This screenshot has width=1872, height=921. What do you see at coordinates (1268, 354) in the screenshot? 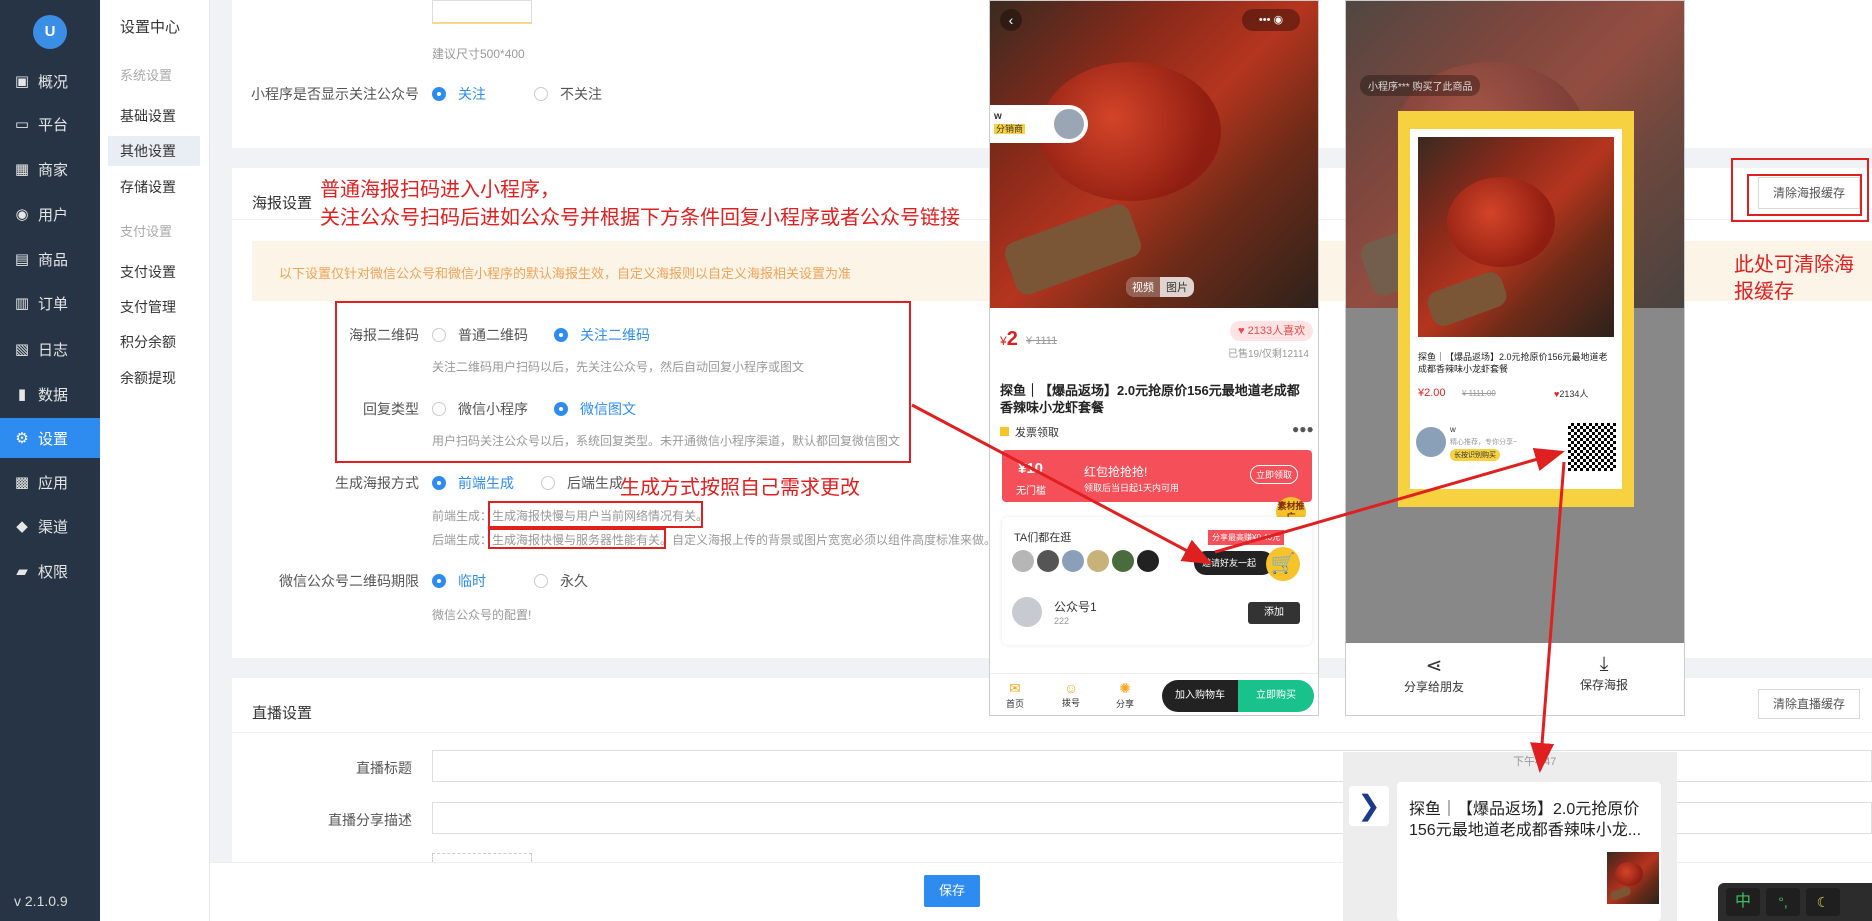
I see `sold-count: 已售19/仅剩12114` at bounding box center [1268, 354].